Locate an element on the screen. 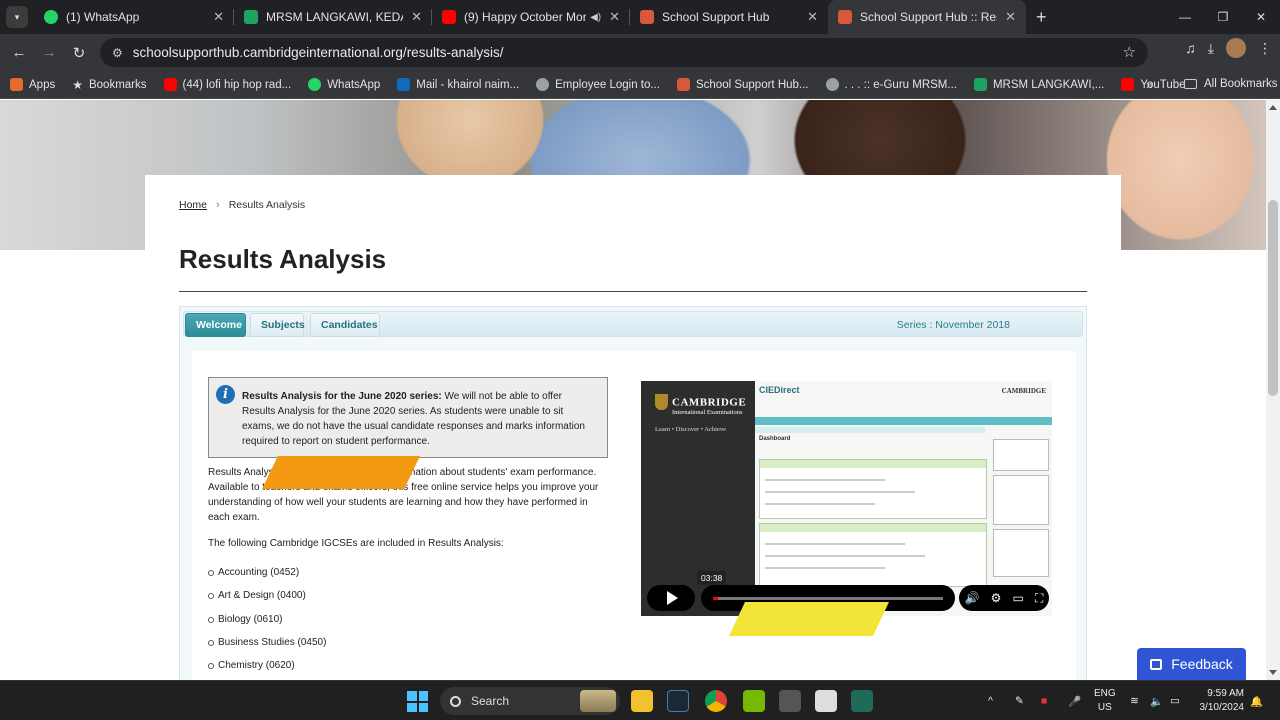  screen-row is located at coordinates (840, 492).